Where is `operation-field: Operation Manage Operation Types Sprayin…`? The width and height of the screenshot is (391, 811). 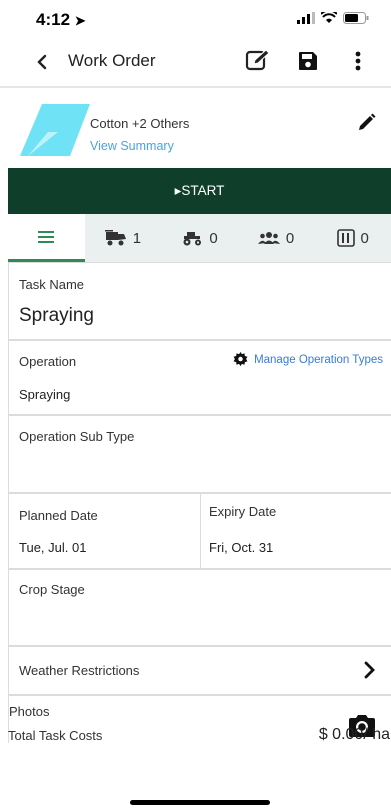 operation-field: Operation Manage Operation Types Sprayin… is located at coordinates (199, 377).